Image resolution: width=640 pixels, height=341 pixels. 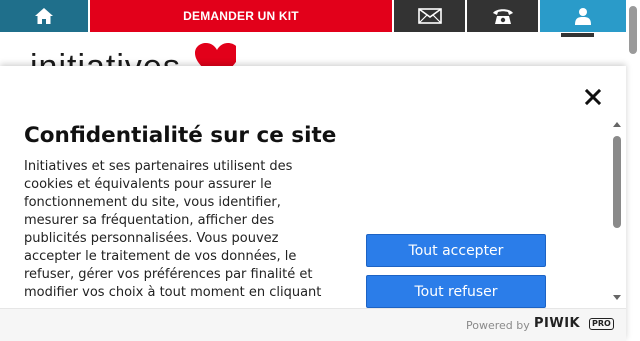 I want to click on scroll-down-arrow-icon, so click(x=617, y=297).